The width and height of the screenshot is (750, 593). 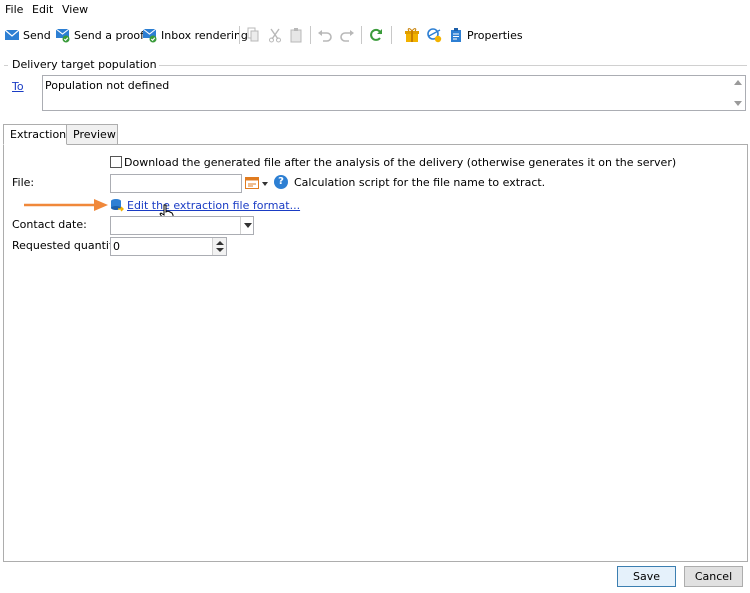 I want to click on check-button, so click(x=434, y=35).